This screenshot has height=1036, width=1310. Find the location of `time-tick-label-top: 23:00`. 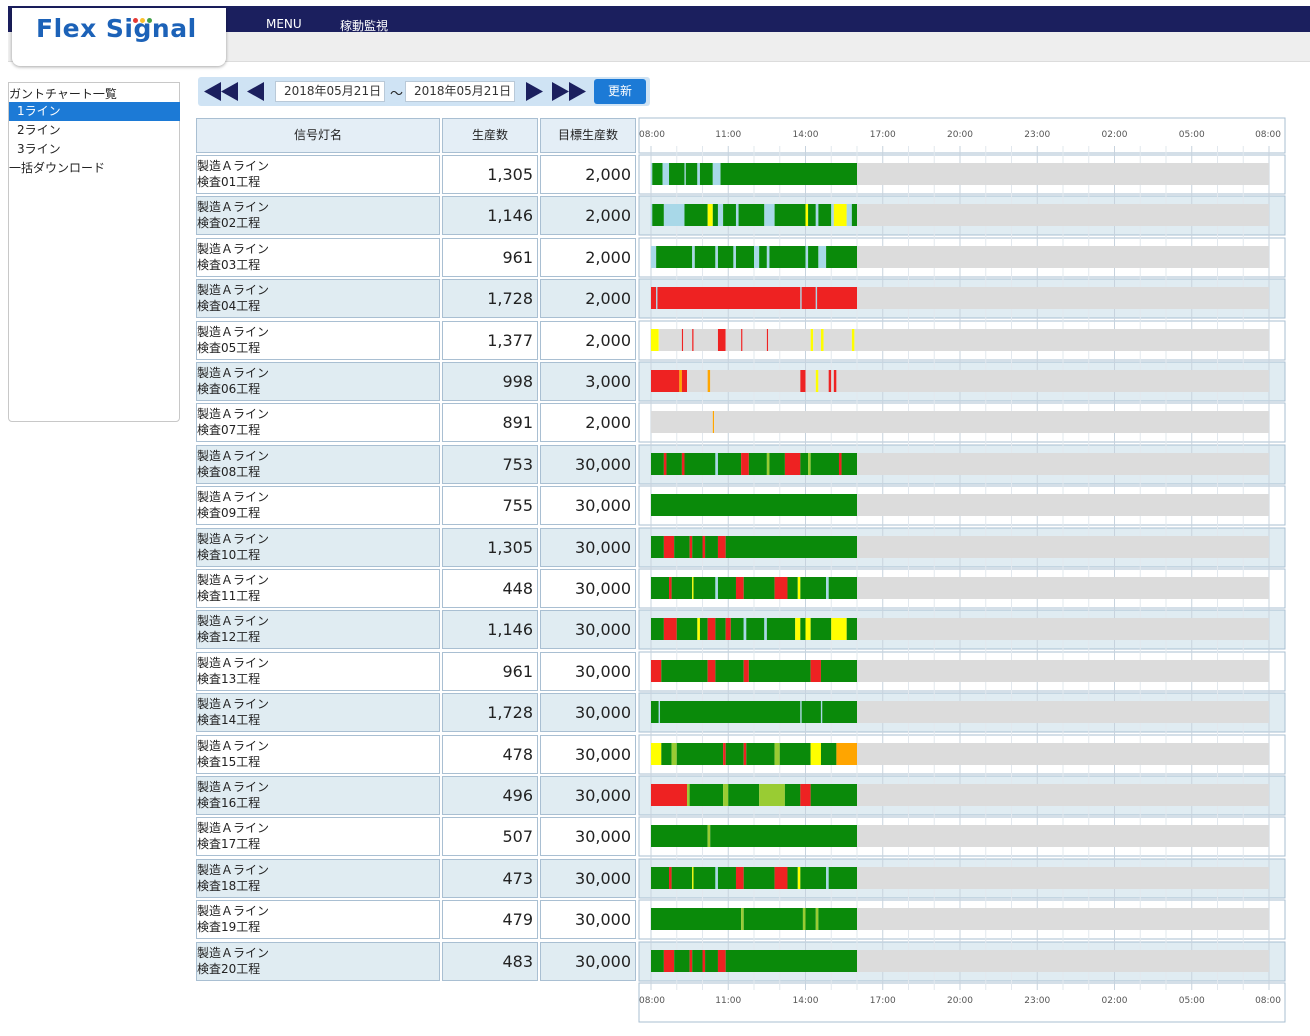

time-tick-label-top: 23:00 is located at coordinates (1037, 135).